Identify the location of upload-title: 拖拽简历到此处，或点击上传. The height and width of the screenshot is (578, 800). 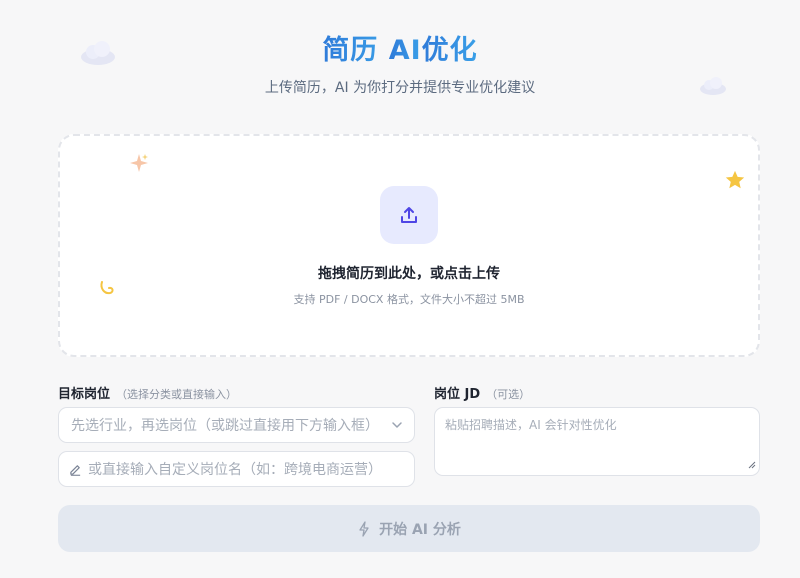
(409, 274).